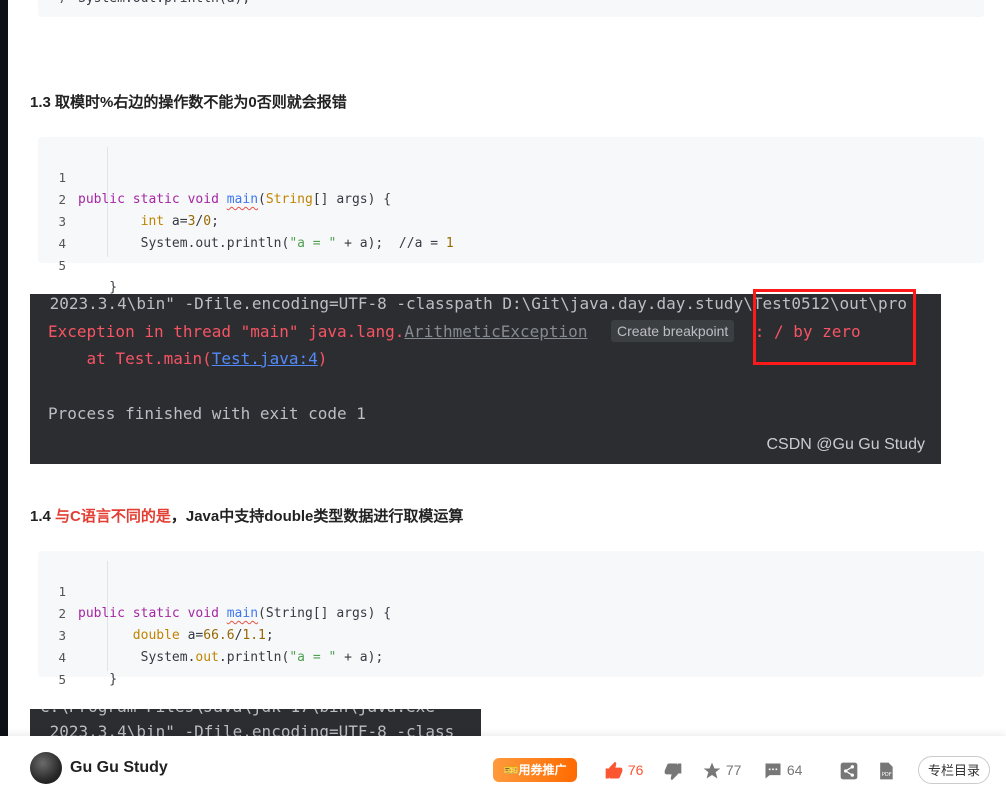 Image resolution: width=1006 pixels, height=801 pixels. Describe the element at coordinates (887, 775) in the screenshot. I see `svg-text: PDF` at that location.